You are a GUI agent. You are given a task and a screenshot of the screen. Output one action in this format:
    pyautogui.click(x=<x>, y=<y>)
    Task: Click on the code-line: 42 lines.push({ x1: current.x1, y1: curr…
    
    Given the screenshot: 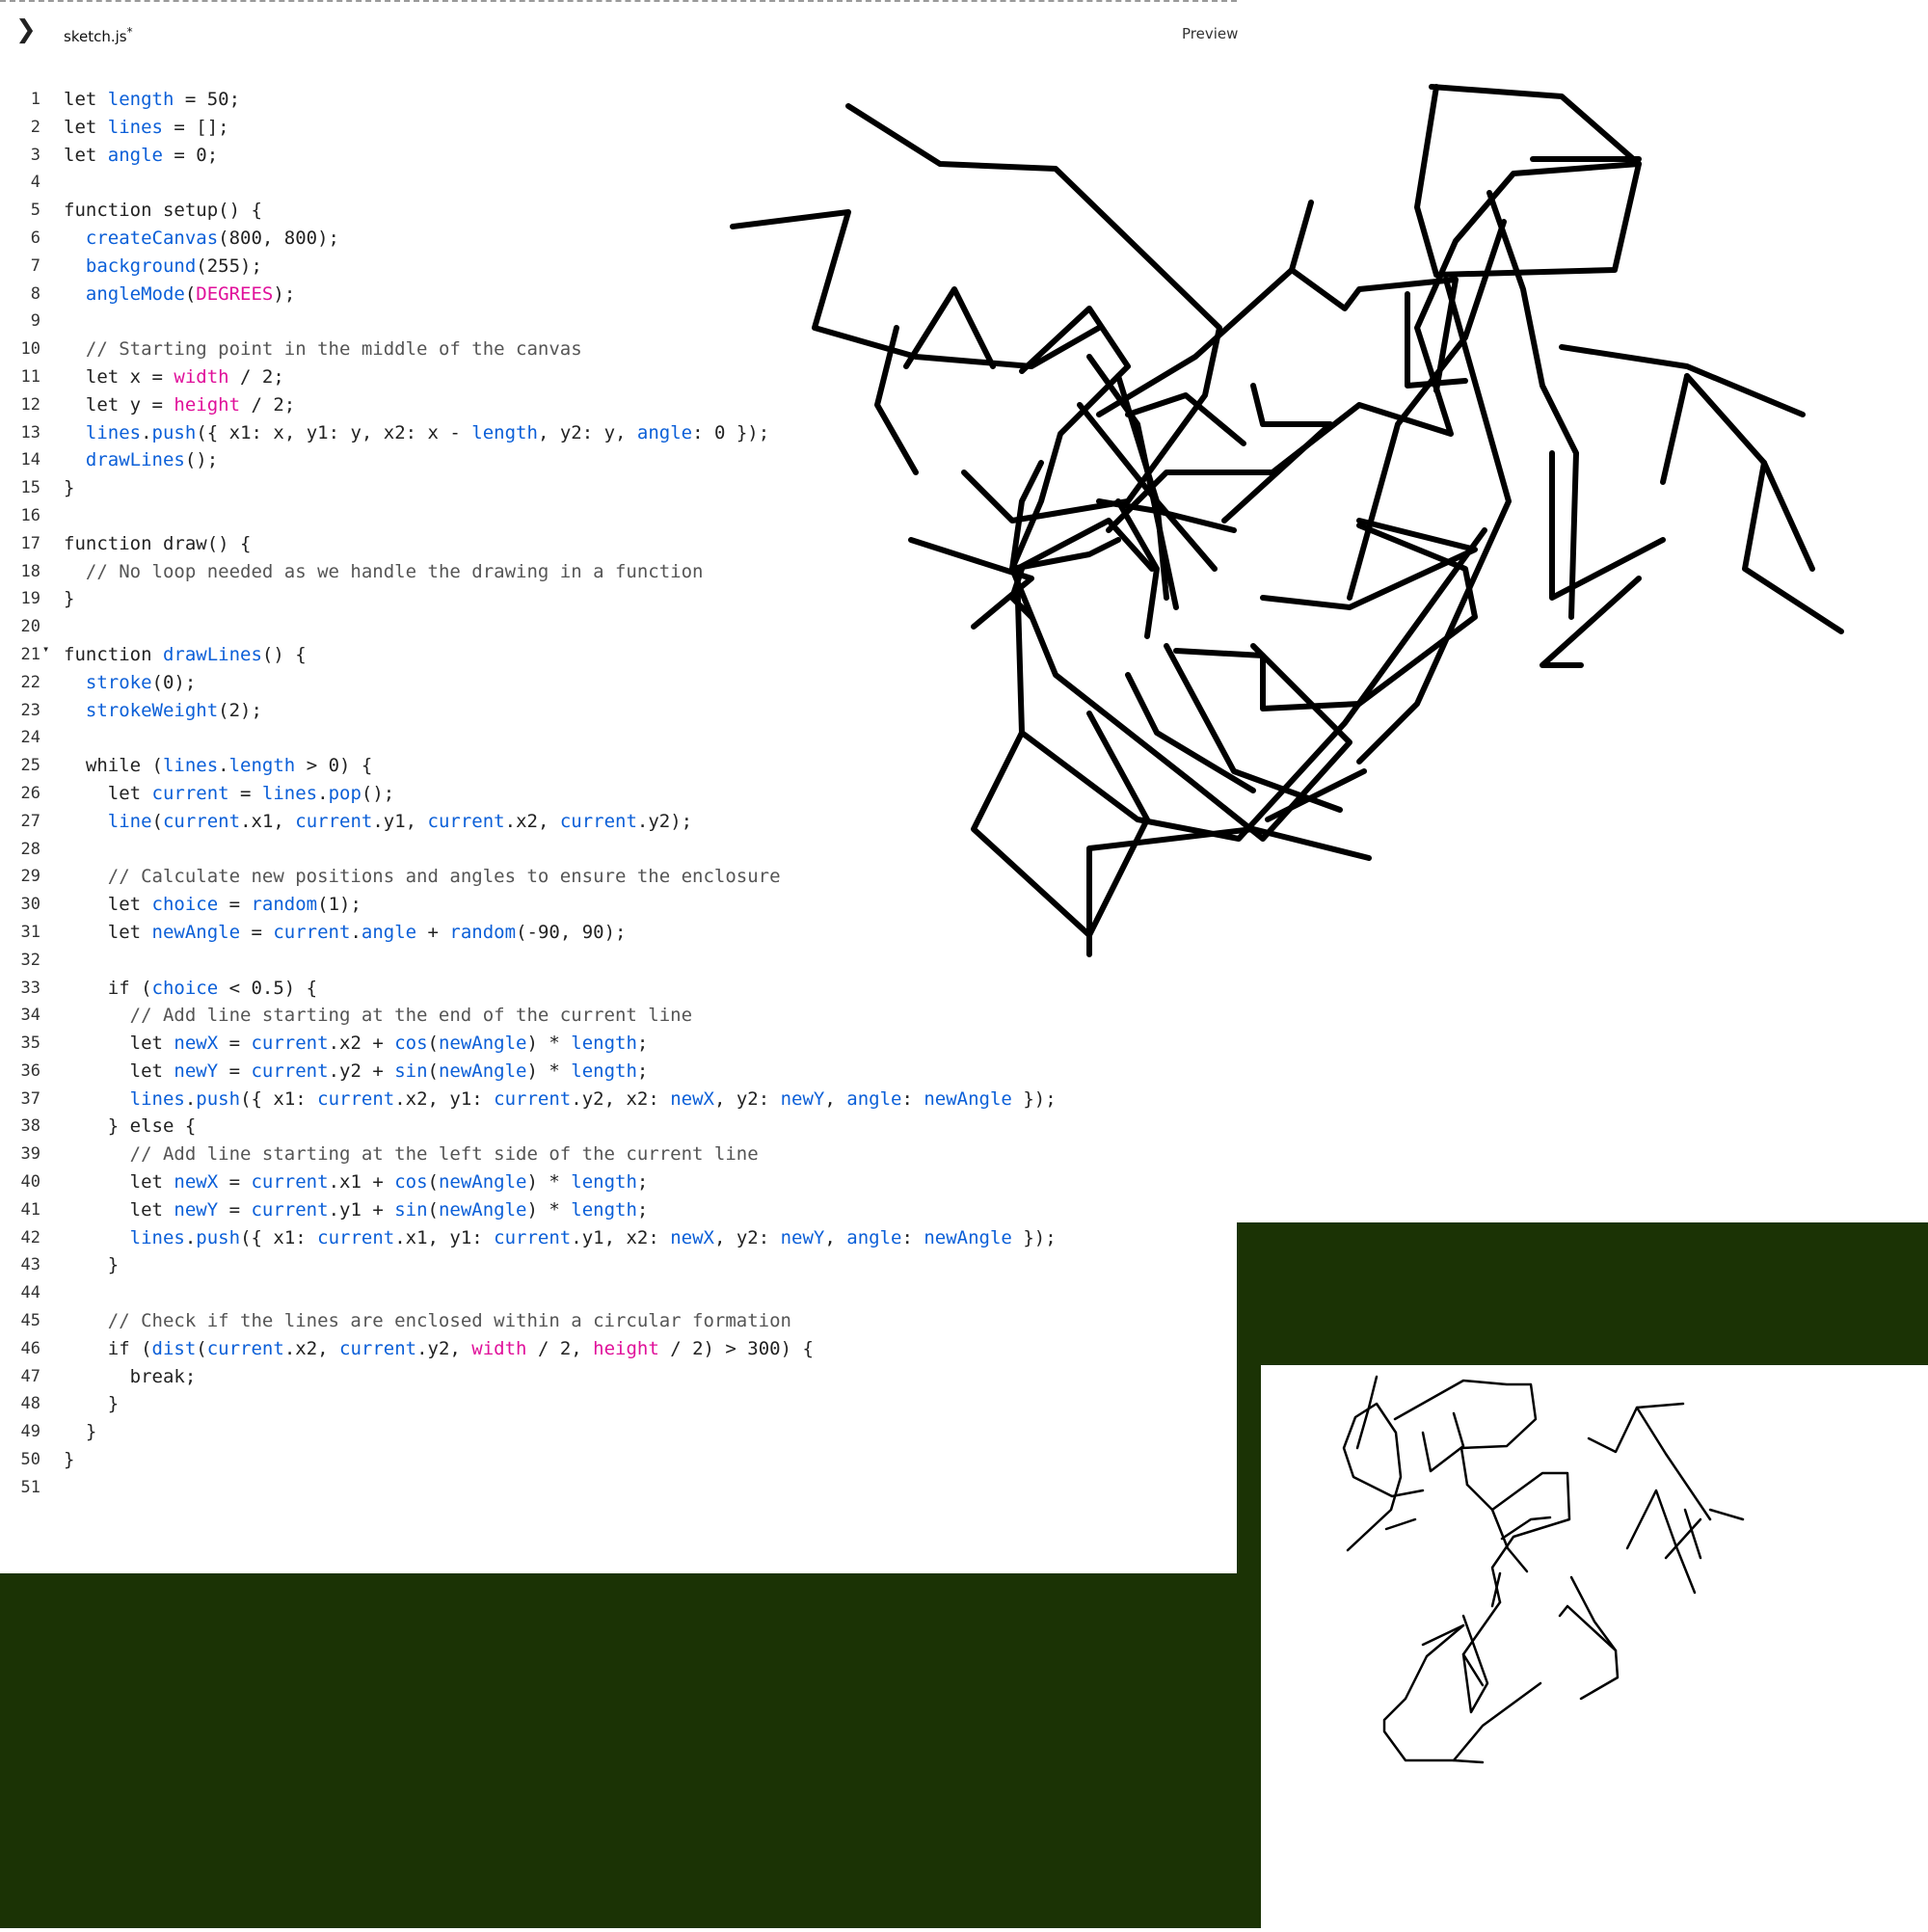 What is the action you would take?
    pyautogui.click(x=618, y=1238)
    